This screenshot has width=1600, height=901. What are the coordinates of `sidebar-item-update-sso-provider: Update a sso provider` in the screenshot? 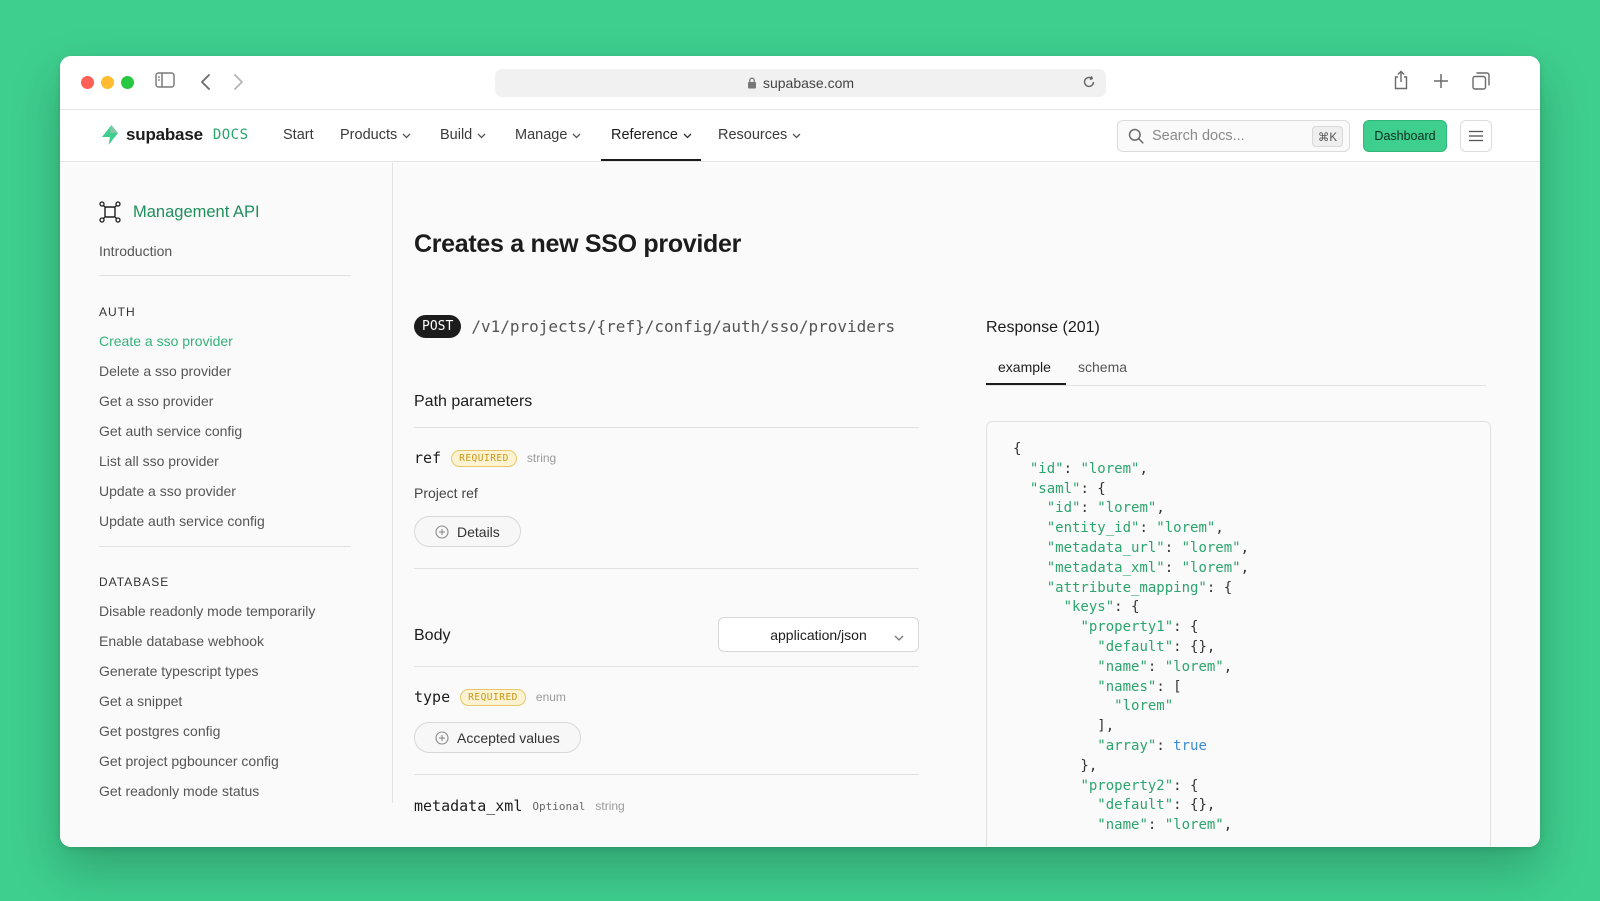 It's located at (167, 491).